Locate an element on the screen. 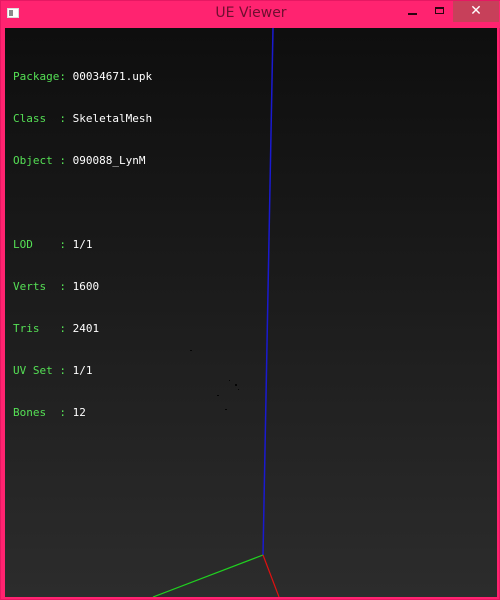 This screenshot has width=500, height=600. maximize-icon is located at coordinates (439, 10).